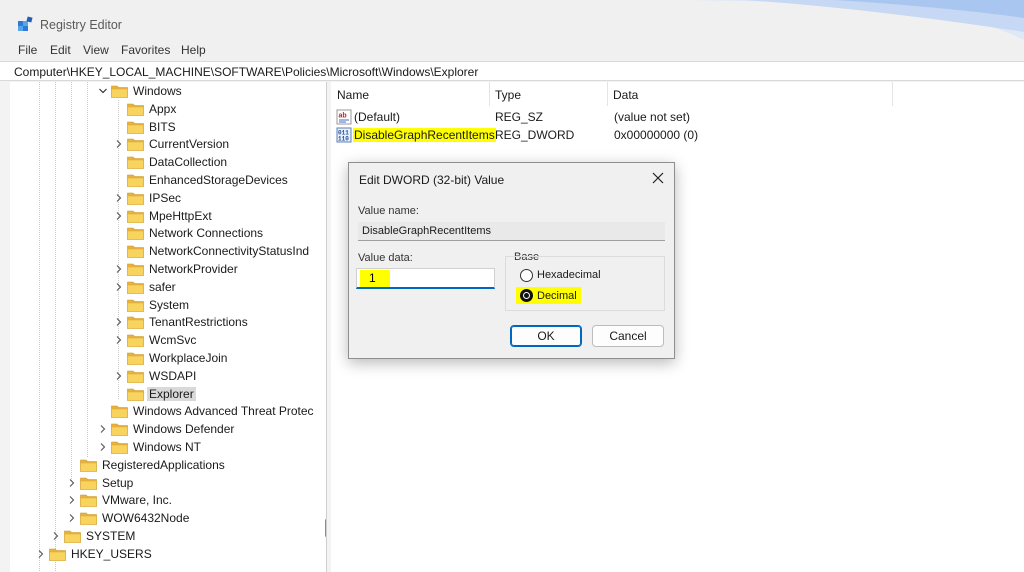 This screenshot has height=572, width=1024. Describe the element at coordinates (220, 305) in the screenshot. I see `tree-item: System` at that location.